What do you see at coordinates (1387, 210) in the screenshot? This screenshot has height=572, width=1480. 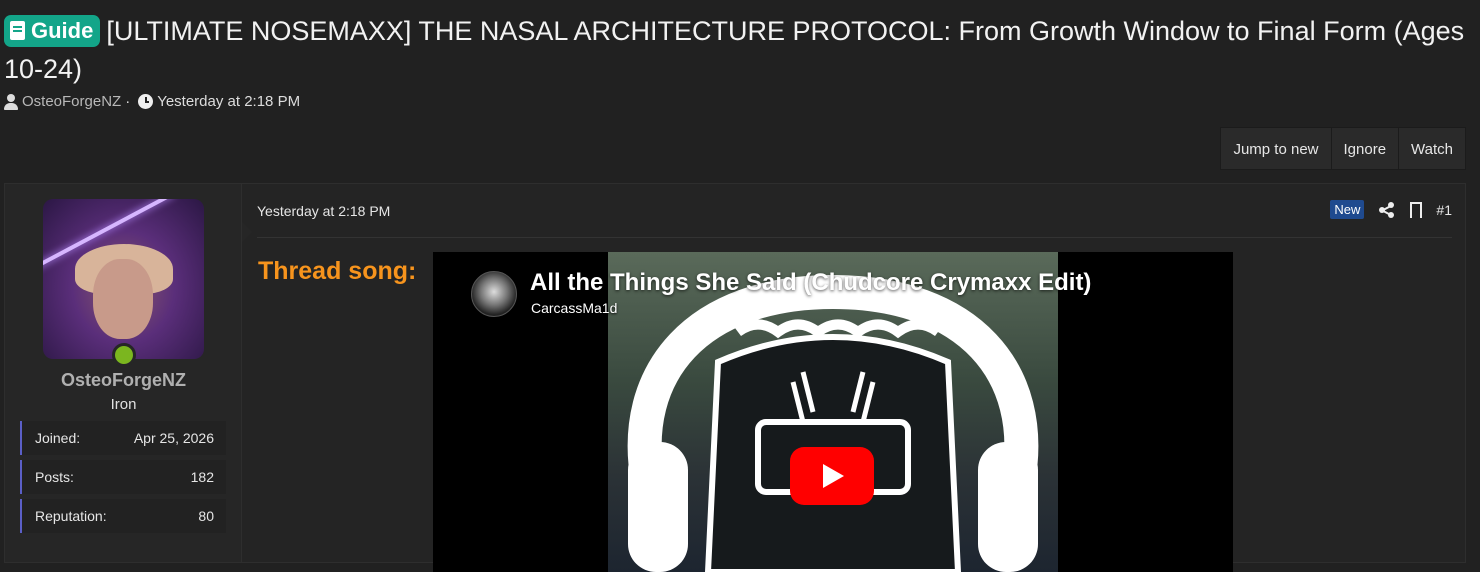 I see `share-icon` at bounding box center [1387, 210].